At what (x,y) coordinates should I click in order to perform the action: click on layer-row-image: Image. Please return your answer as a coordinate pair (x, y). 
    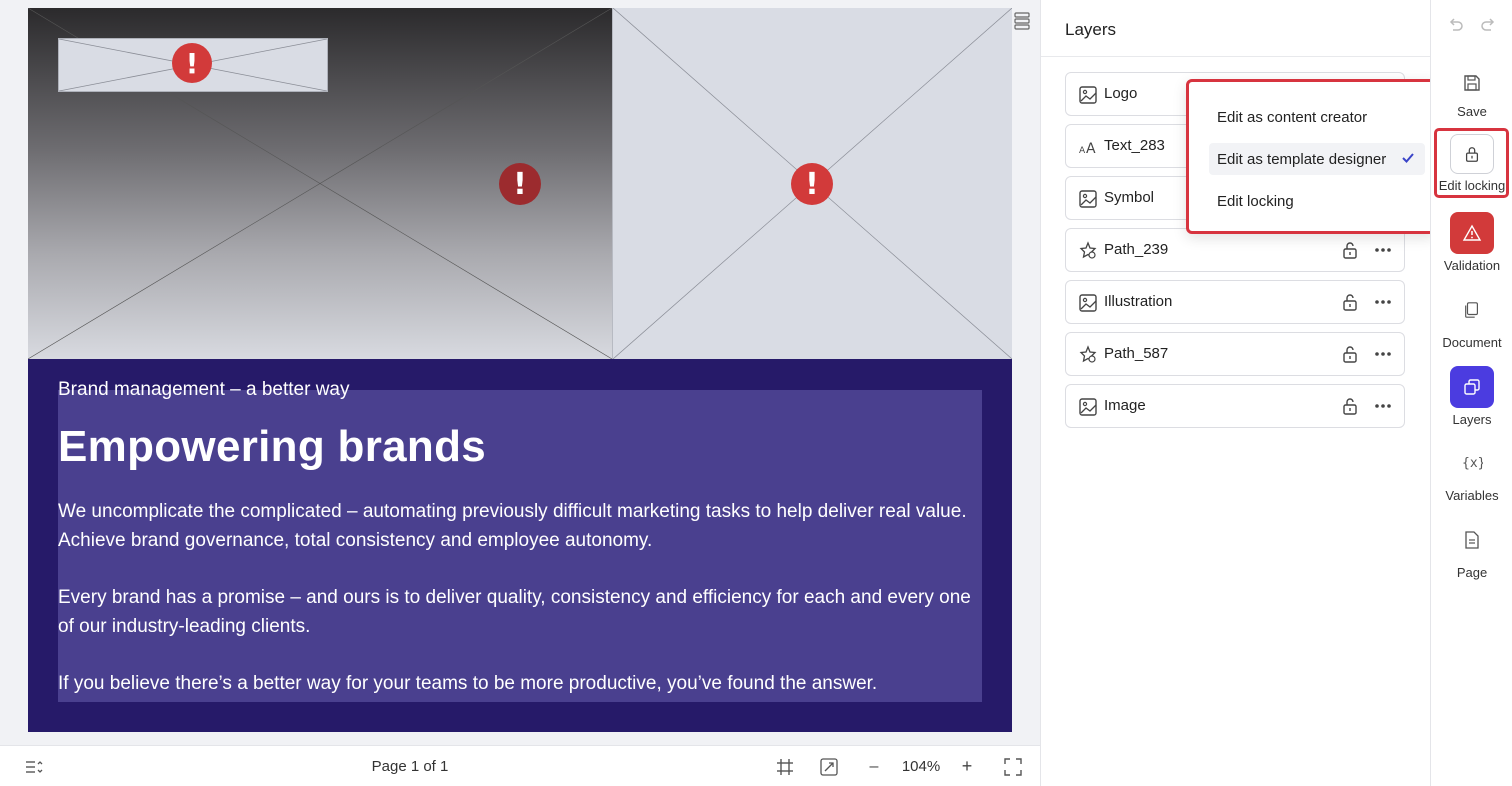
    Looking at the image, I should click on (1235, 406).